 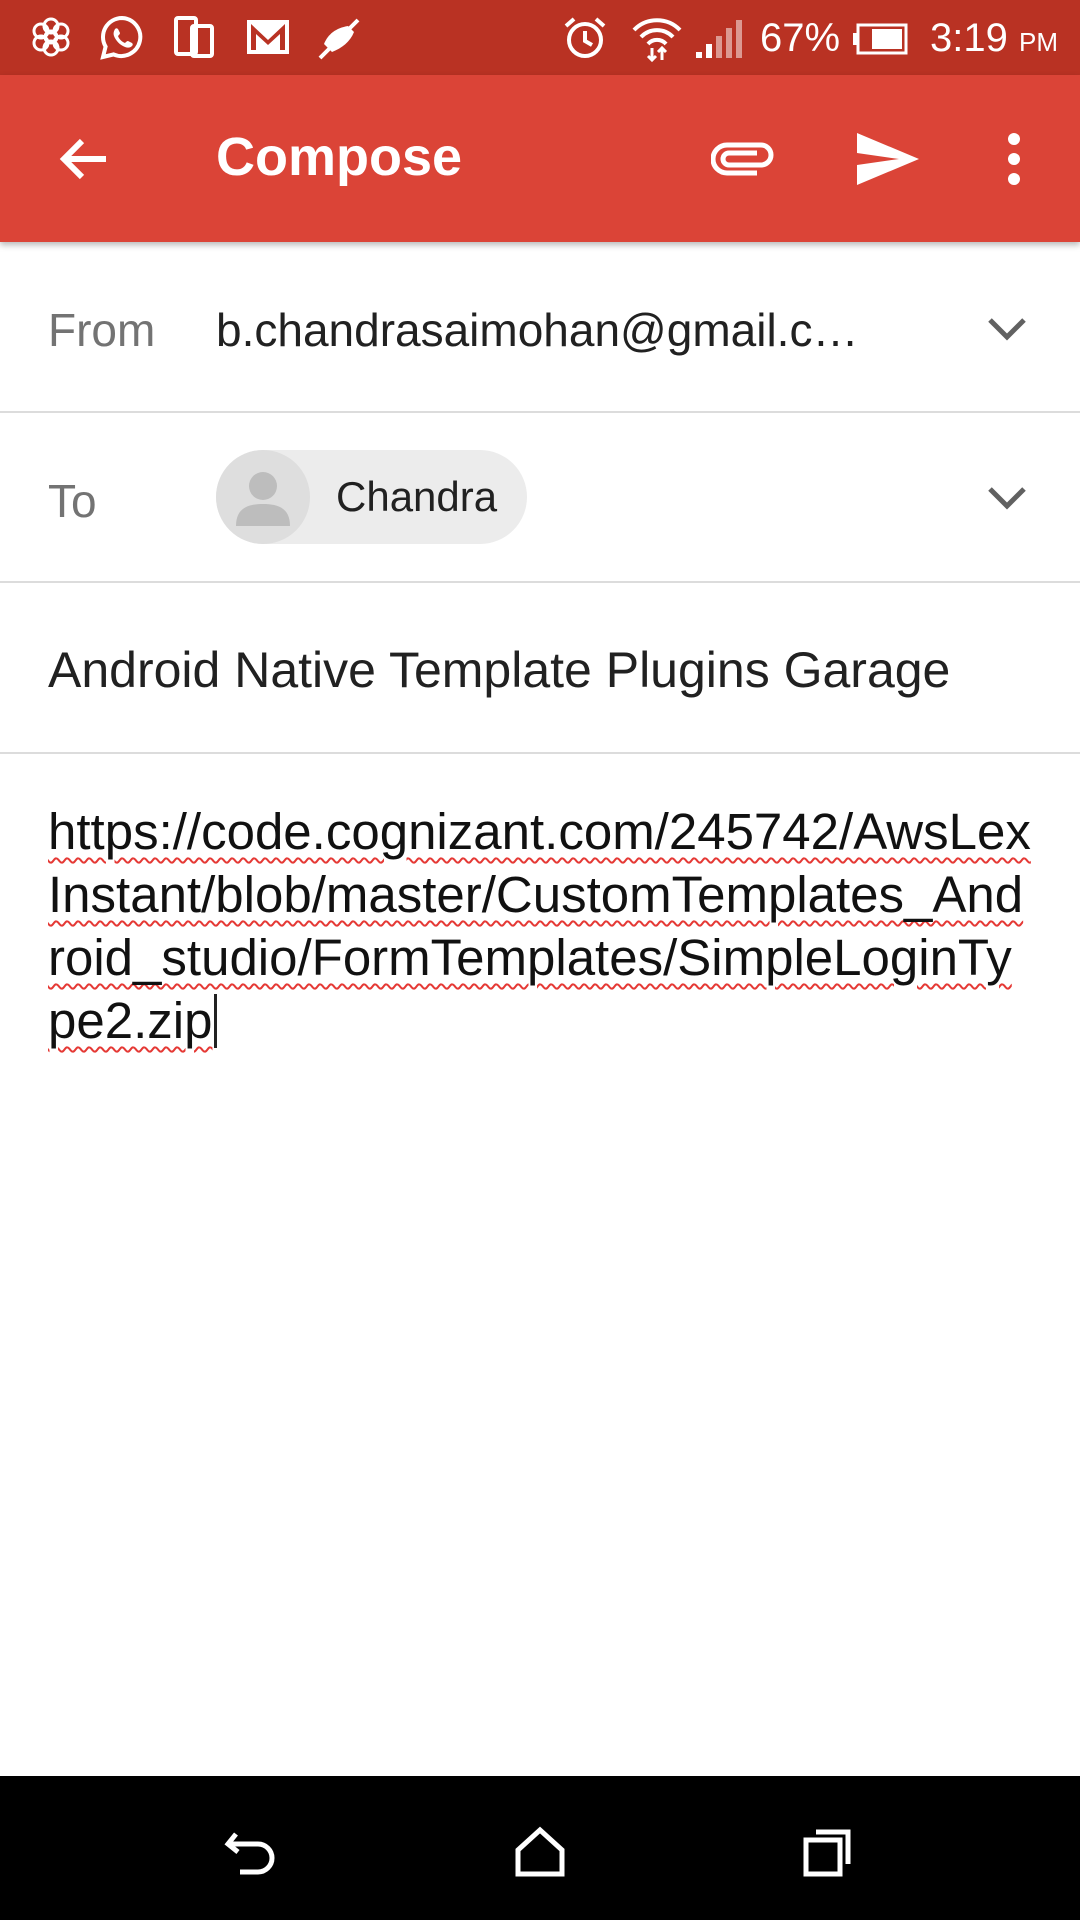 I want to click on clock: 3:19 PM, so click(x=994, y=40).